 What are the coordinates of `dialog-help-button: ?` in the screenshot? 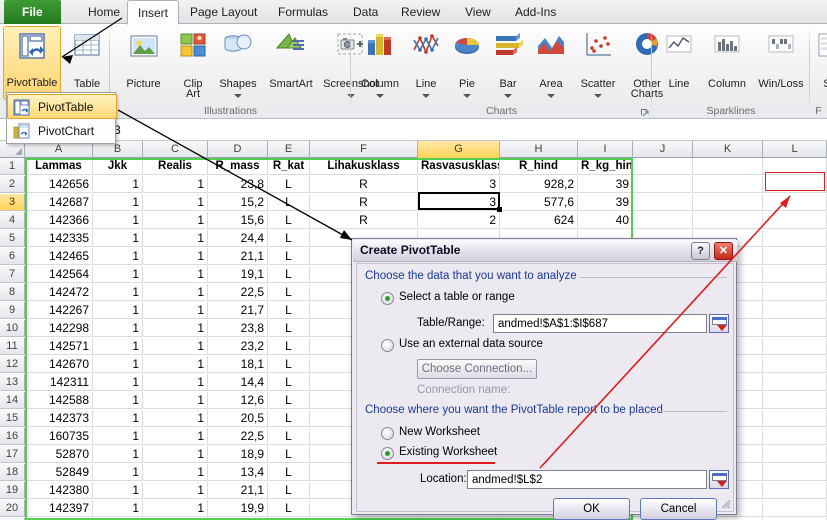 It's located at (700, 251).